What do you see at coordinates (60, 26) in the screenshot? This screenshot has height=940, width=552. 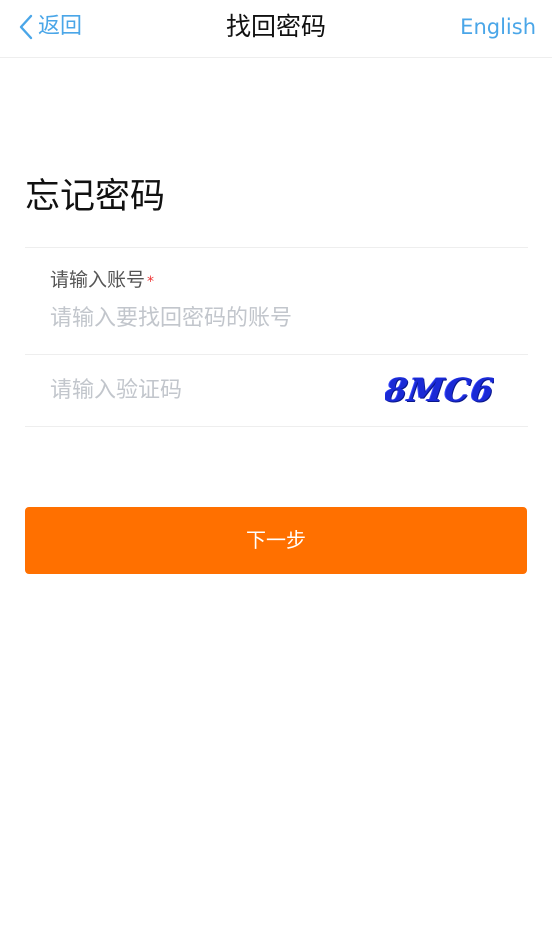 I see `back-label: 返回` at bounding box center [60, 26].